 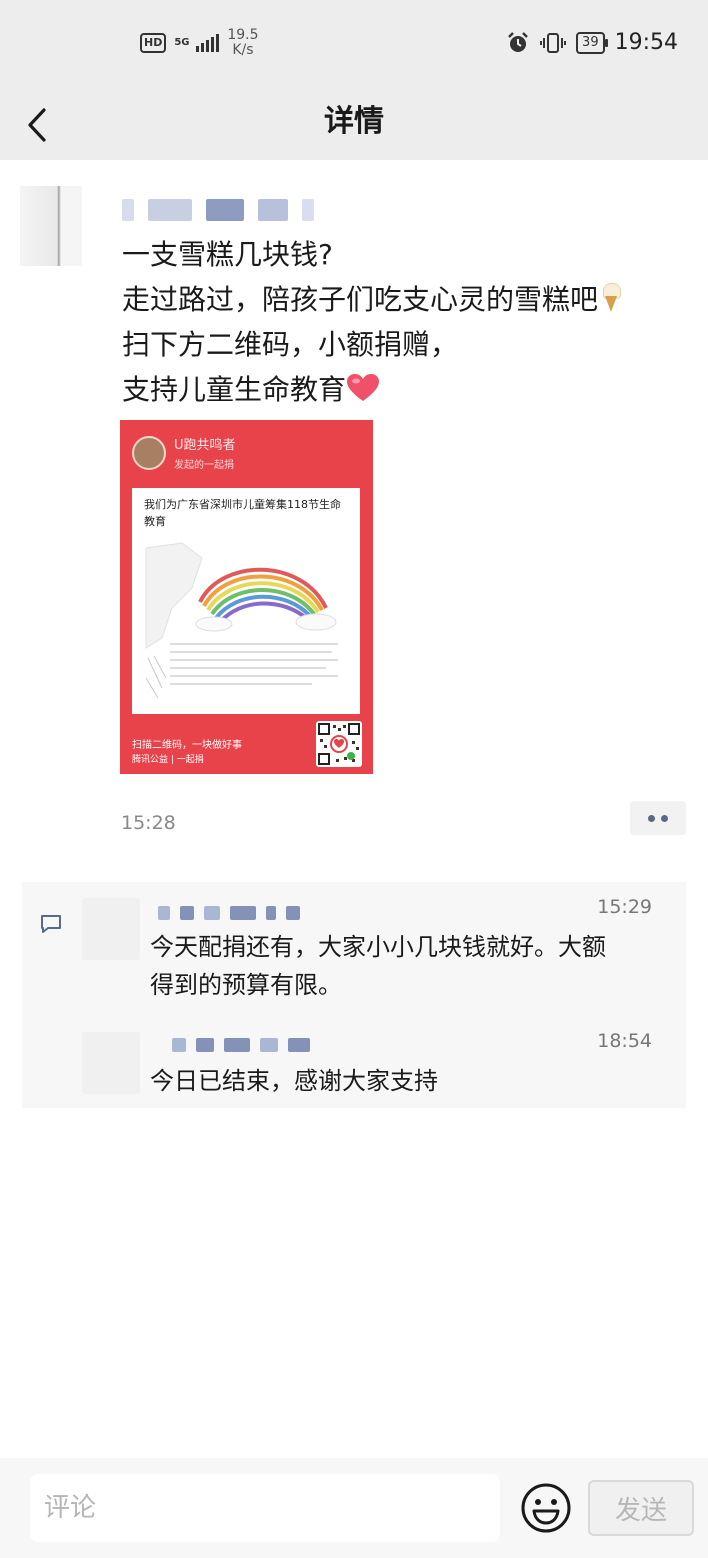 I want to click on post-line: 一支雪糕几块钱?, so click(x=402, y=254).